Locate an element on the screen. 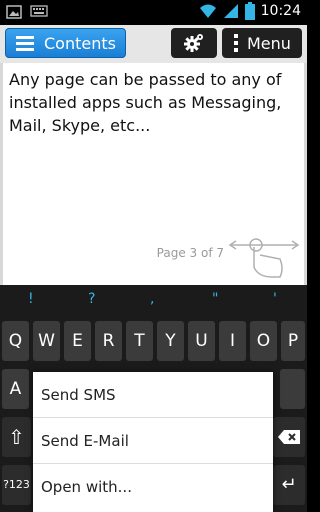 This screenshot has width=320, height=512. contents-button: Contents is located at coordinates (65, 43).